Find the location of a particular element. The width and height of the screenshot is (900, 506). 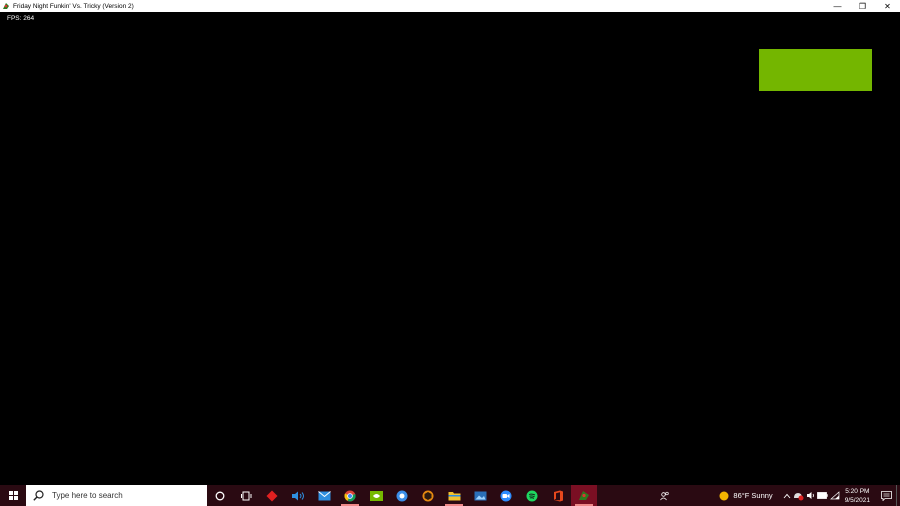

clock-time: 5:20 PM is located at coordinates (857, 491).